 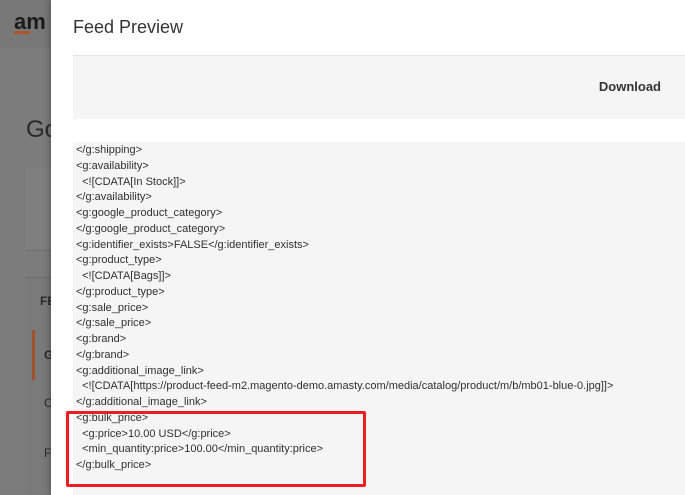 What do you see at coordinates (114, 323) in the screenshot?
I see `code-line: </g:sale_price>` at bounding box center [114, 323].